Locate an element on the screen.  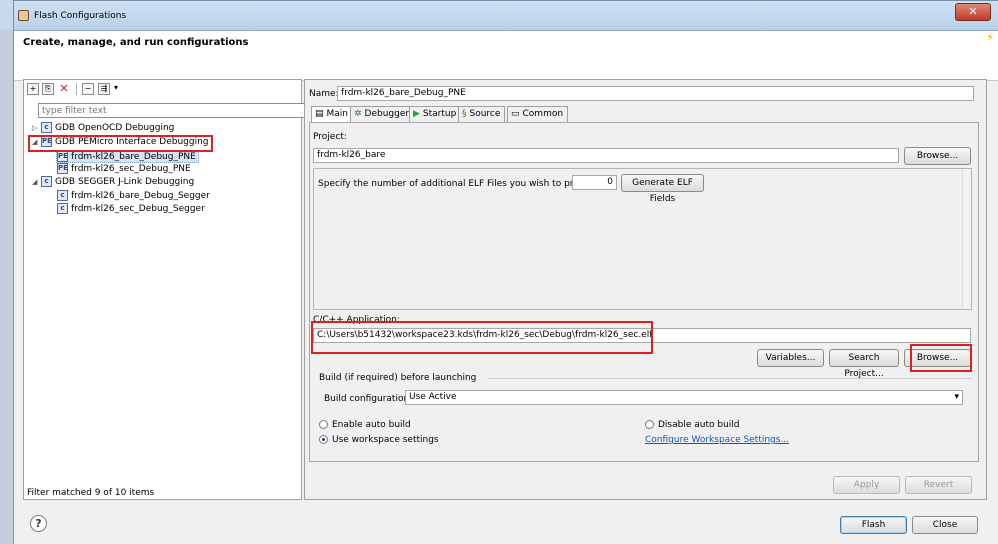
tree-item-openocd: ▷ c GDB OpenOCD Debugging is located at coordinates (103, 128).